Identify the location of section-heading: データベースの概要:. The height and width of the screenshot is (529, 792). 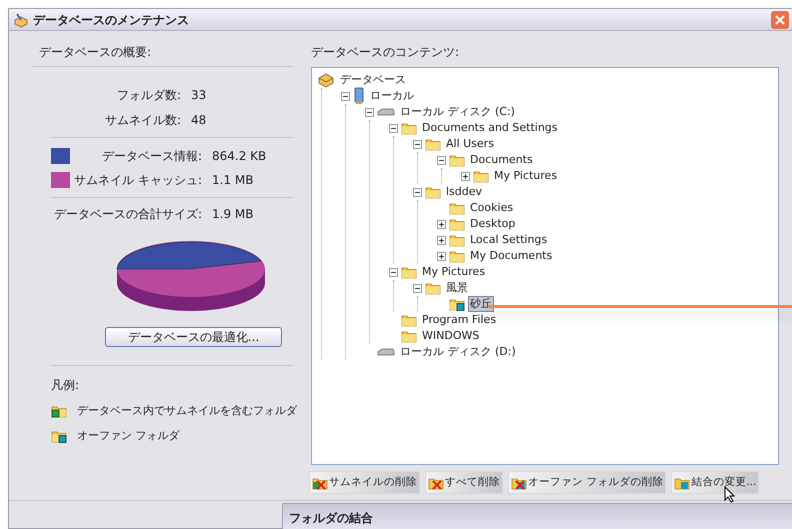
(95, 52).